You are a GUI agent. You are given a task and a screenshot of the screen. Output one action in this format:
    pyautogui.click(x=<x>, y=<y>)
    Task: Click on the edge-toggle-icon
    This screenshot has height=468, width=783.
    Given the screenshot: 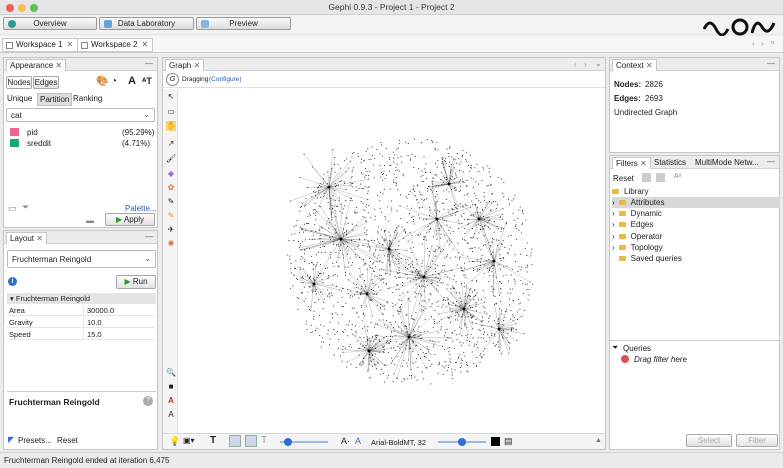 What is the action you would take?
    pyautogui.click(x=235, y=441)
    